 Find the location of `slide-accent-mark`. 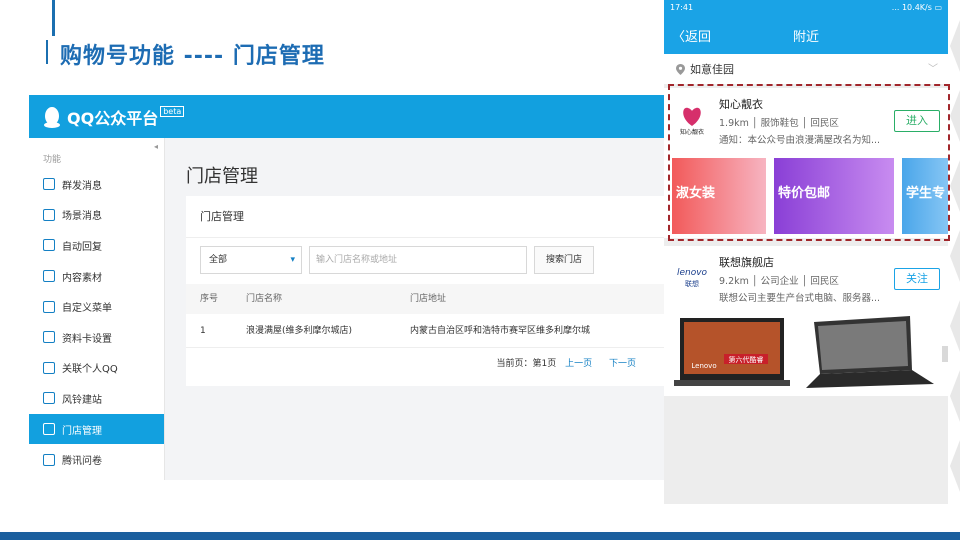

slide-accent-mark is located at coordinates (47, 52).